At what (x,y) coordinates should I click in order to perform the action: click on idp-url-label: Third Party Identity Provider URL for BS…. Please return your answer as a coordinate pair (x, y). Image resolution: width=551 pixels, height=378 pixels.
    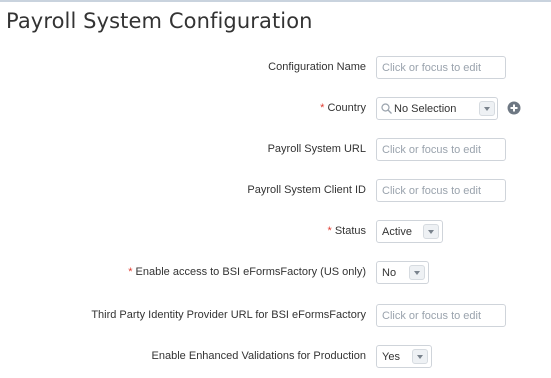
    Looking at the image, I should click on (228, 315).